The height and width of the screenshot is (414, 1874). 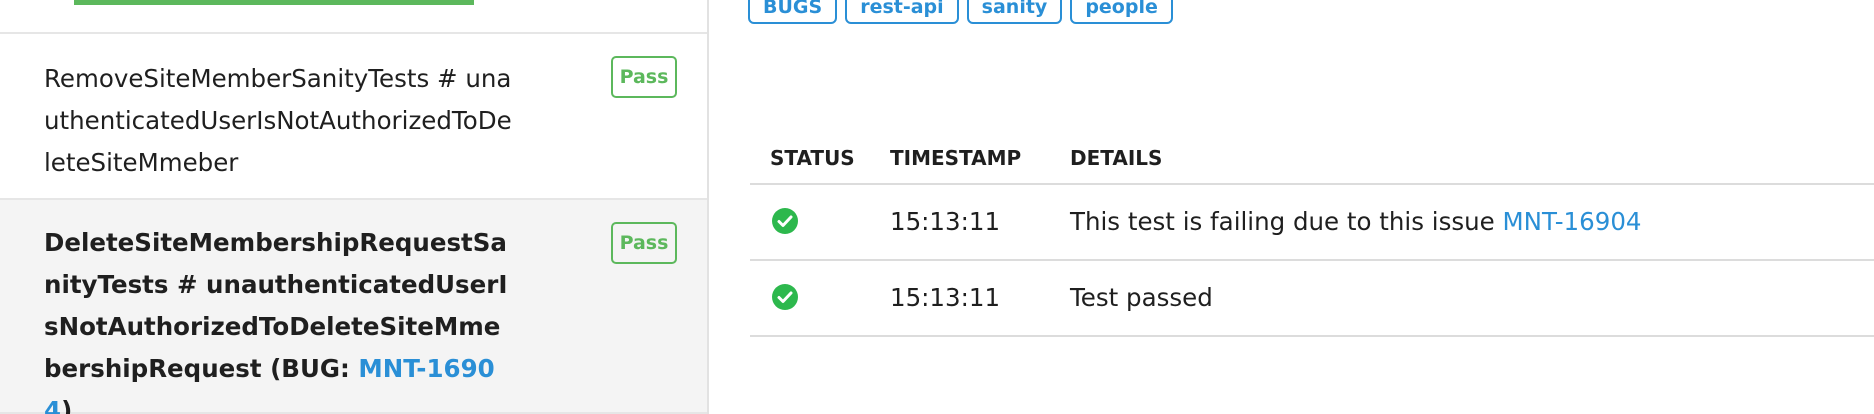 I want to click on tag-bugs: BUGS, so click(x=793, y=12).